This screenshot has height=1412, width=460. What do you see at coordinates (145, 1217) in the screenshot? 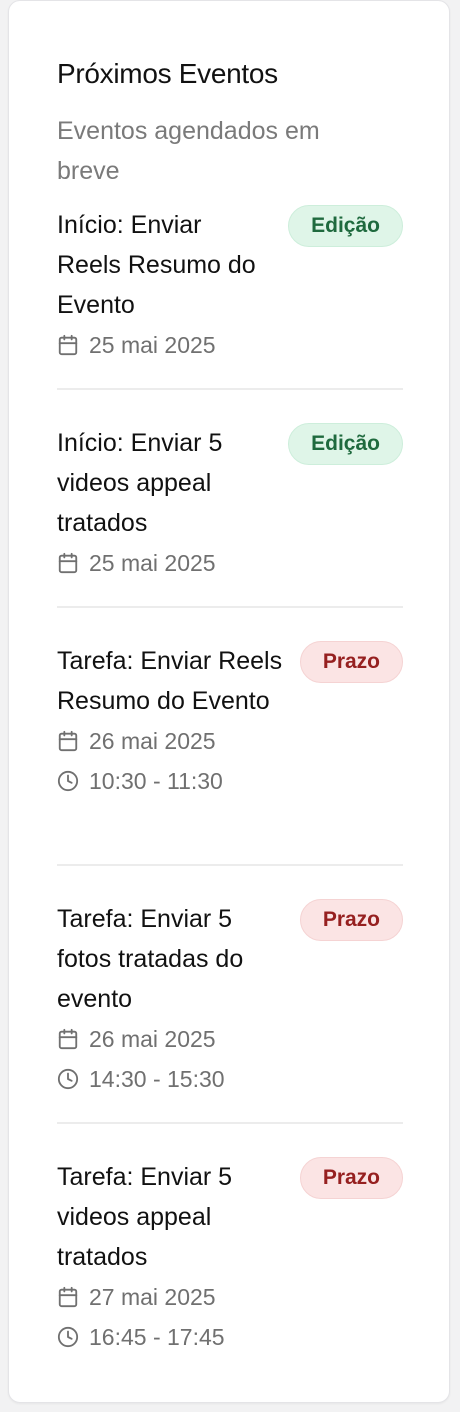
I see `event-title: Tarefa: Enviar 5 videos appeal tratados` at bounding box center [145, 1217].